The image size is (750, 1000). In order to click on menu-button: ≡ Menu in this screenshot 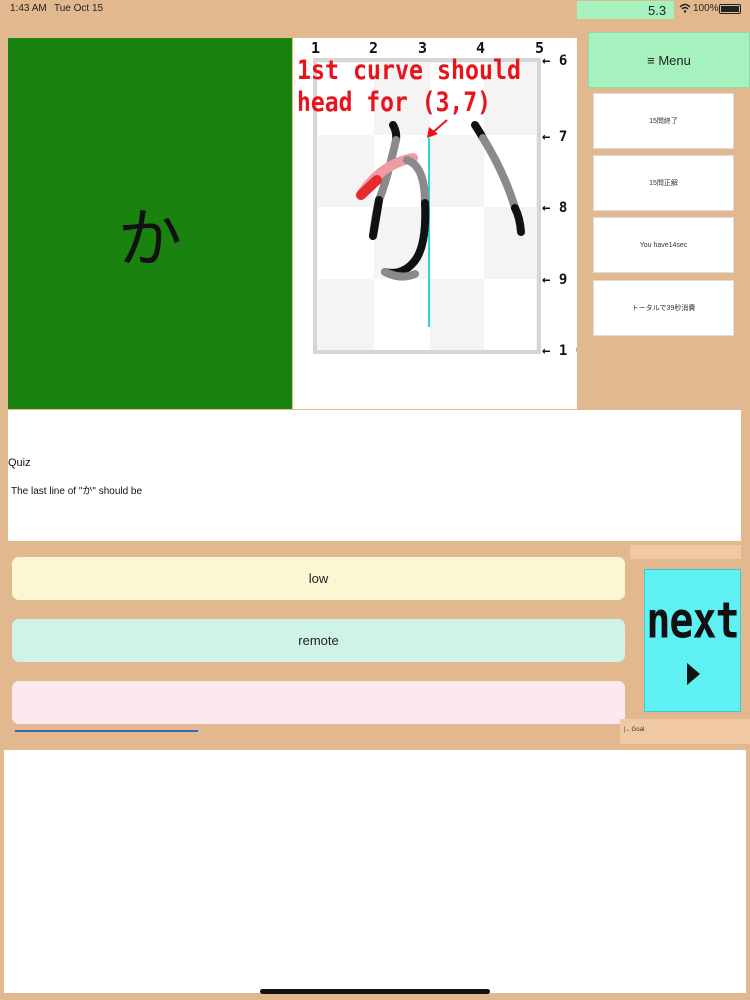, I will do `click(669, 60)`.